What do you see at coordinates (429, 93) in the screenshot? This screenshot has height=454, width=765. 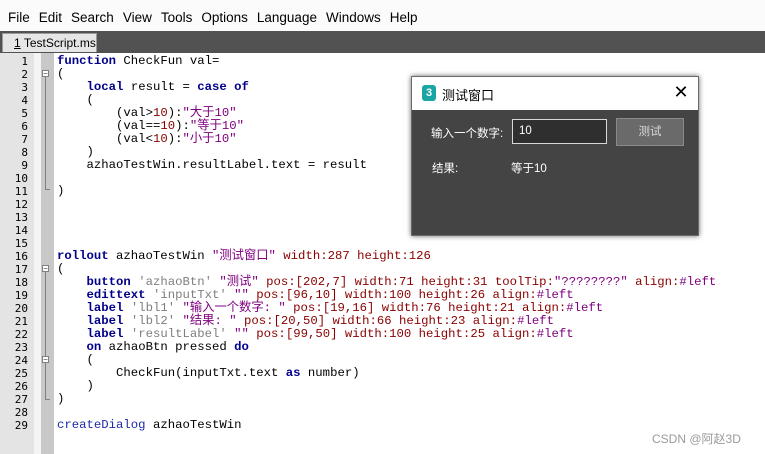 I see `3ds-max-icon: 3` at bounding box center [429, 93].